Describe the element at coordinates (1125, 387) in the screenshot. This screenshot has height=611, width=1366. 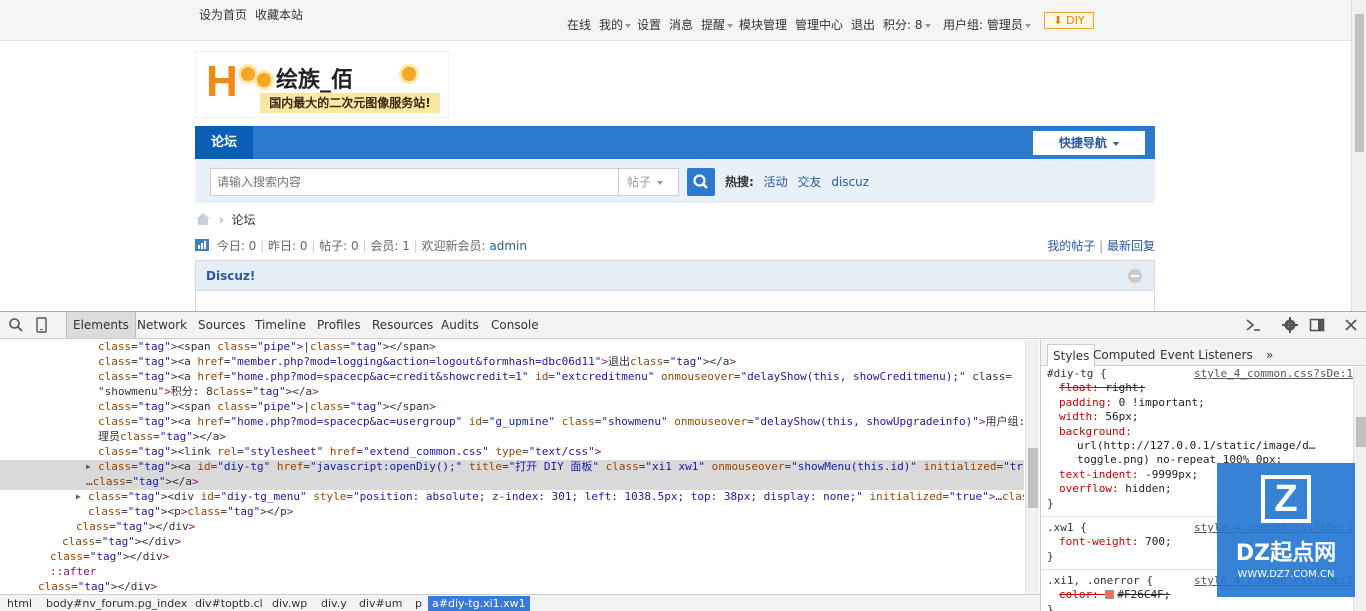
I see `css-value: right;` at that location.